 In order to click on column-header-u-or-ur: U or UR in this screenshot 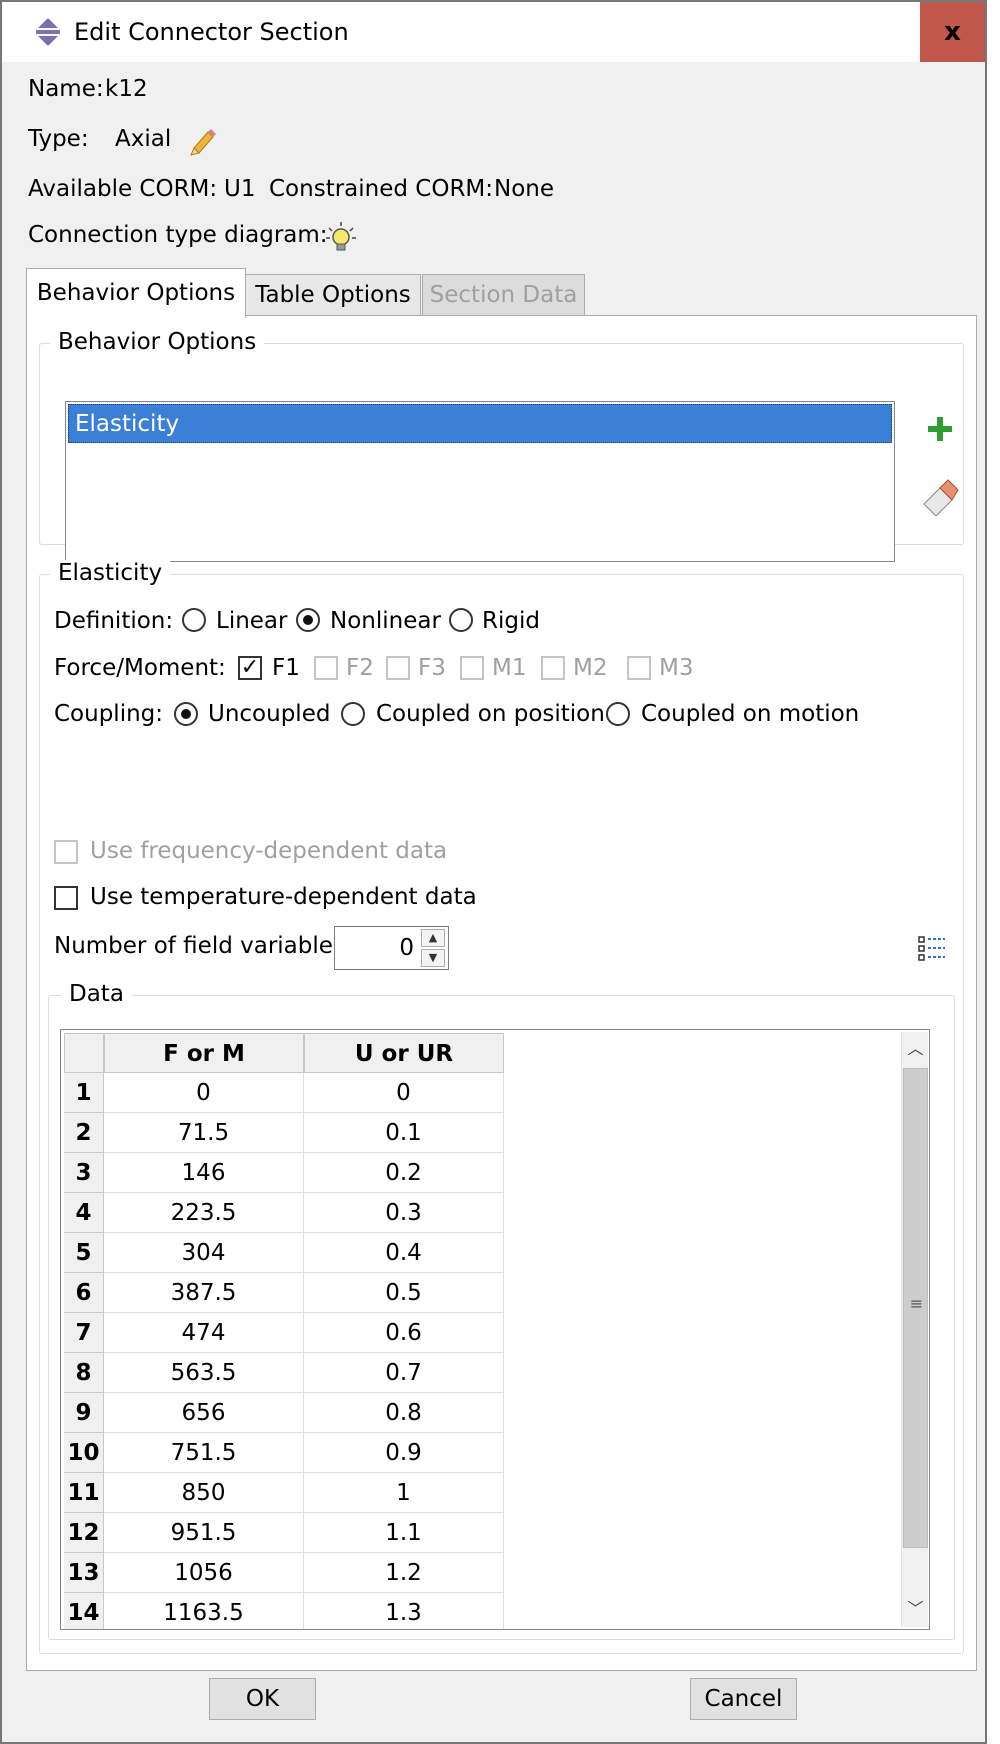, I will do `click(404, 1053)`.